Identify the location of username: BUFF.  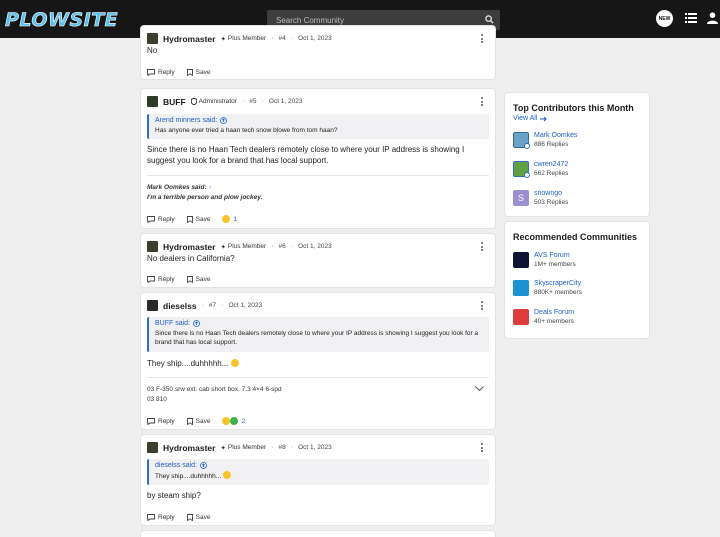
(174, 102).